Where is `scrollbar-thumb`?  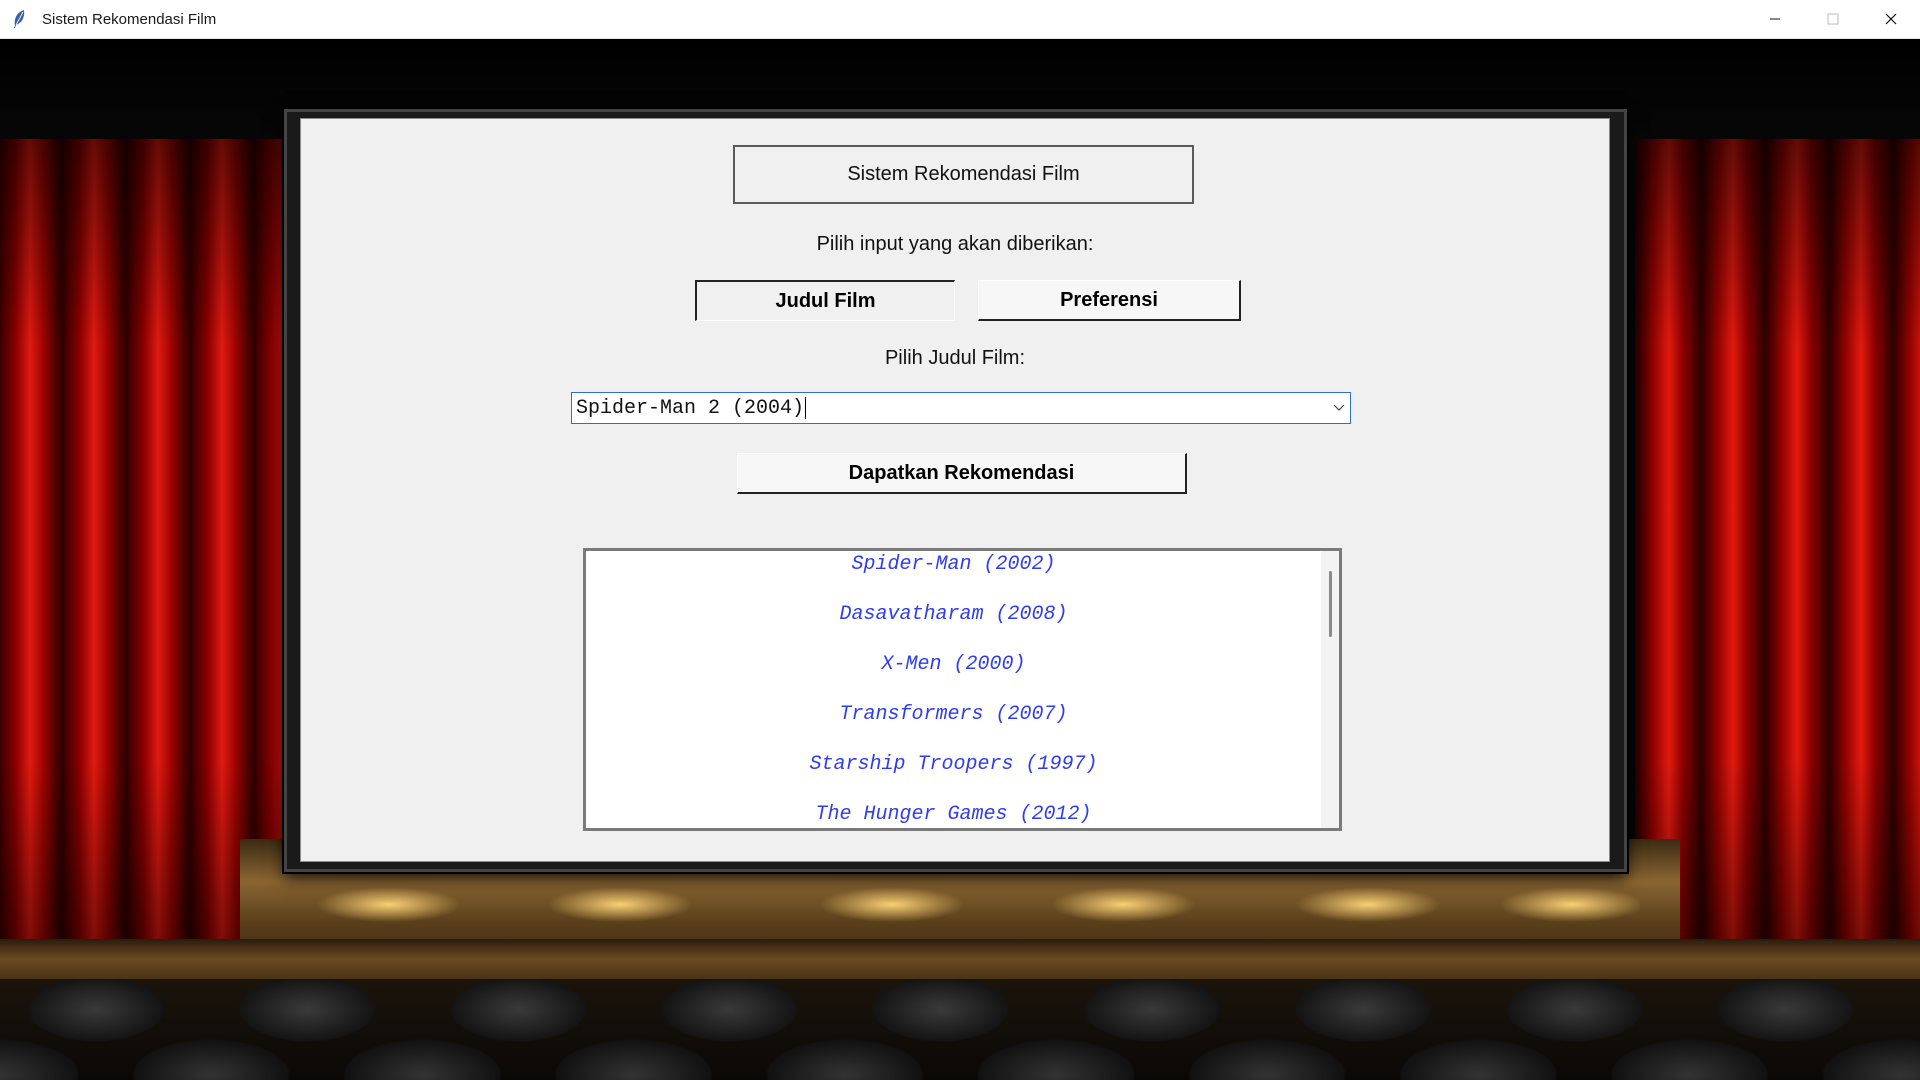
scrollbar-thumb is located at coordinates (1330, 604).